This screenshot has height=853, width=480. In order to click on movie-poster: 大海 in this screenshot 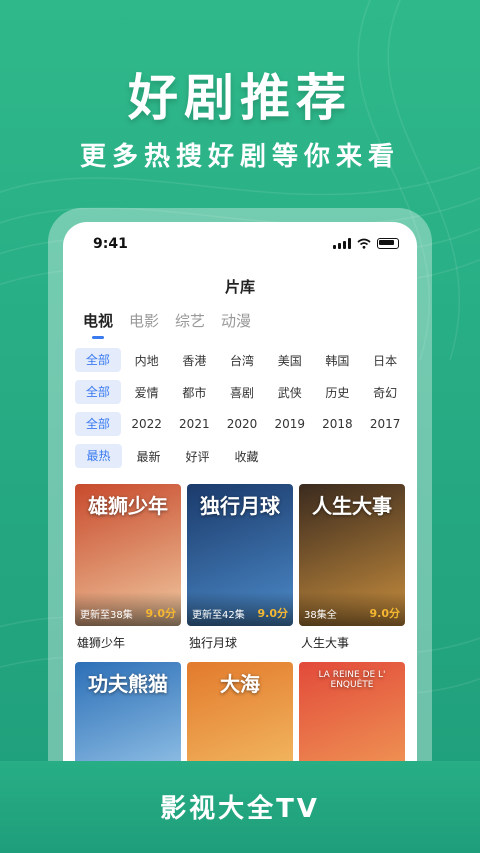, I will do `click(240, 712)`.